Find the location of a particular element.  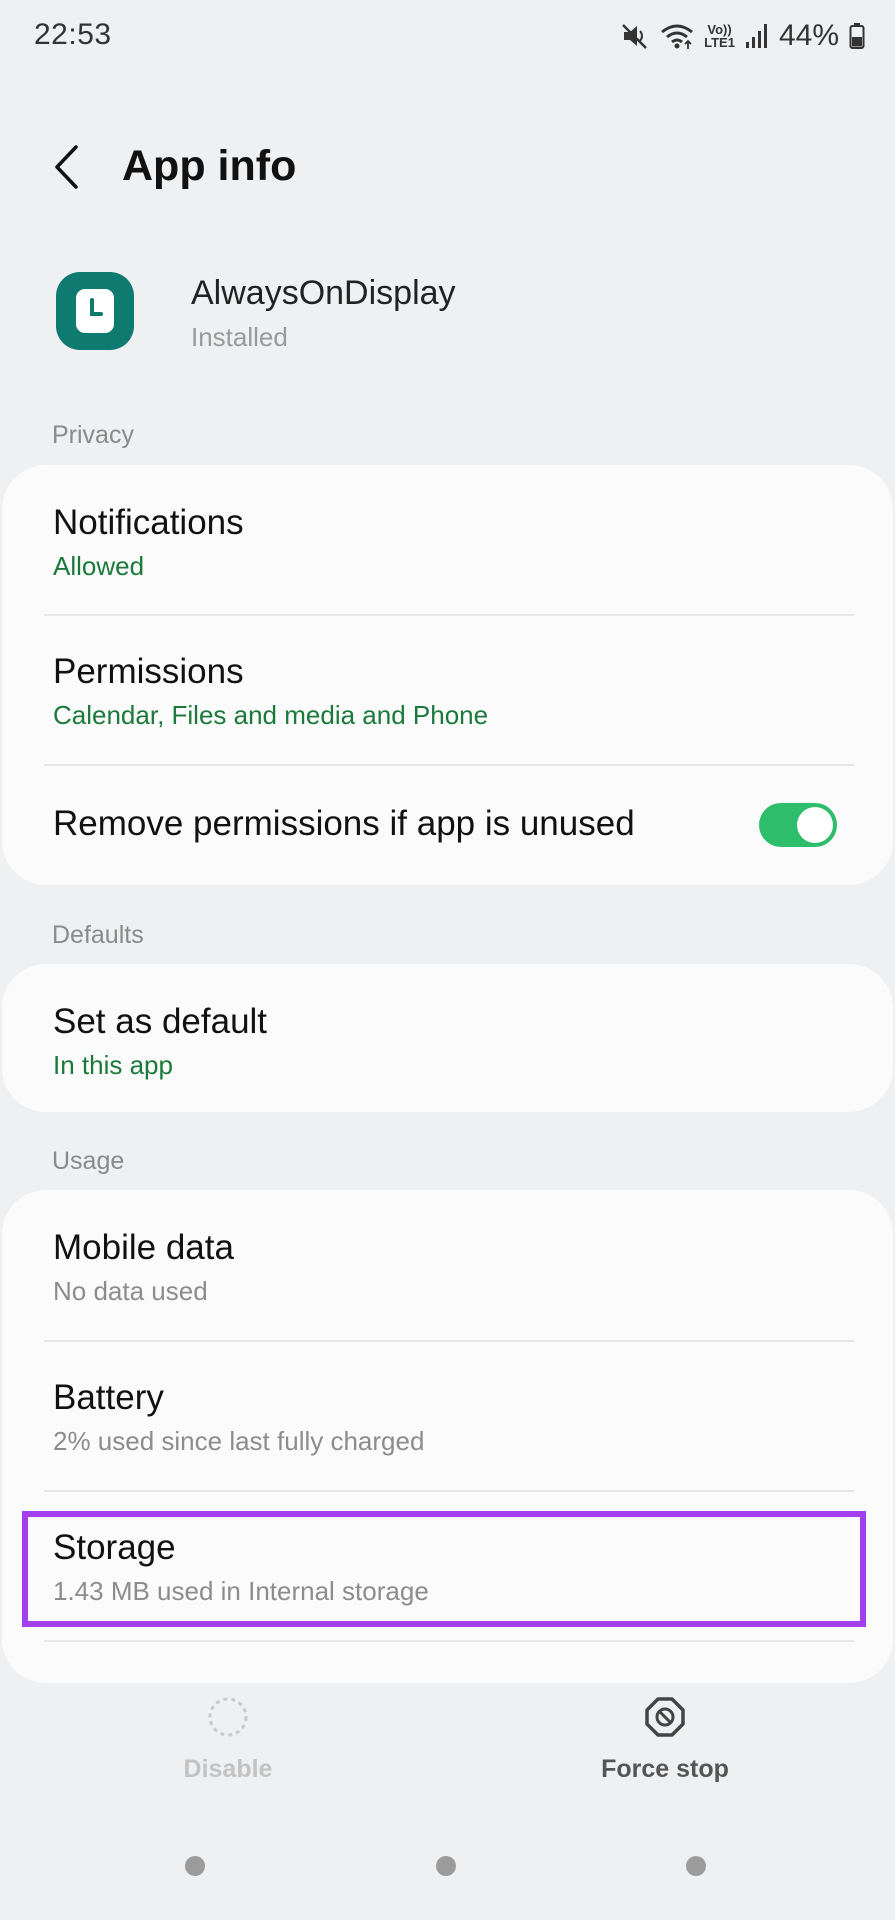

item-subtitle: In this app is located at coordinates (113, 1065).